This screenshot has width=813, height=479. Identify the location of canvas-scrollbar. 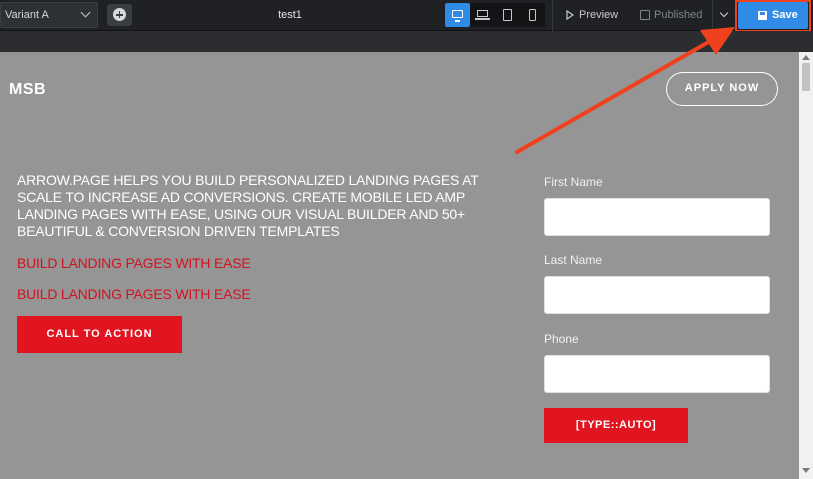
(806, 265).